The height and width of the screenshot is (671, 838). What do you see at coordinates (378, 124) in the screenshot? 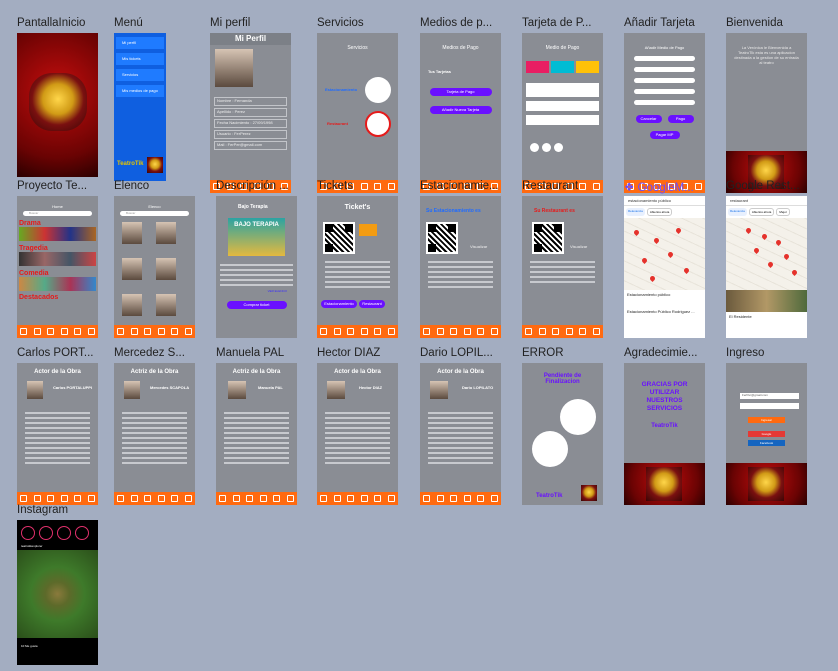
I see `restaurant-icon` at bounding box center [378, 124].